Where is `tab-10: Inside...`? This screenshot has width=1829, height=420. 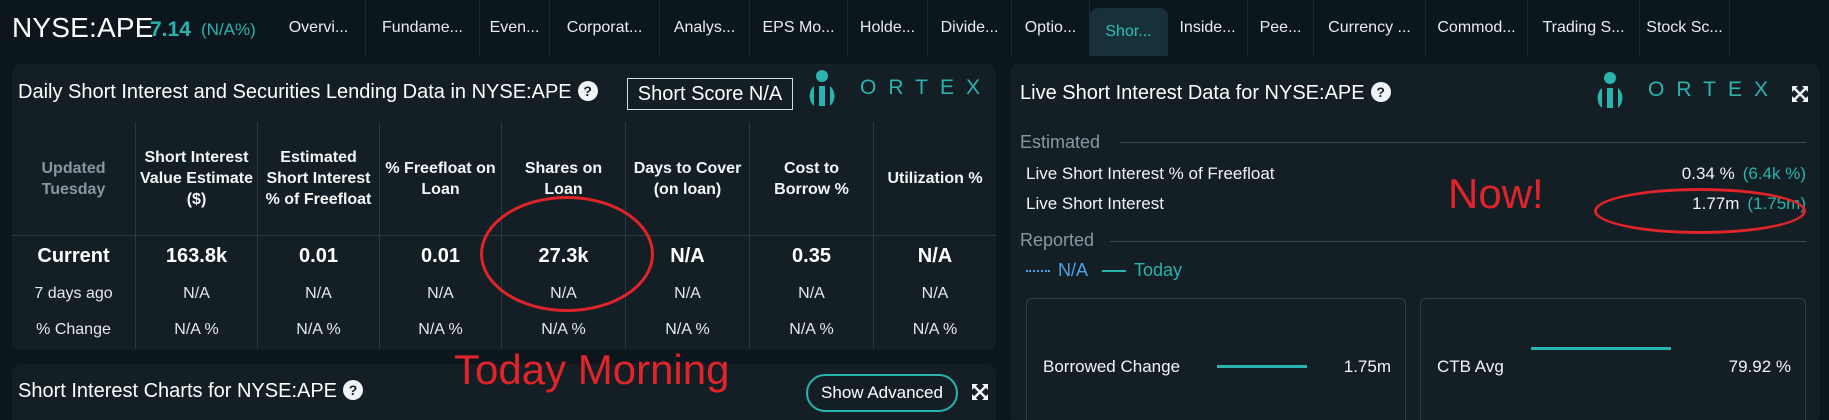 tab-10: Inside... is located at coordinates (1208, 28).